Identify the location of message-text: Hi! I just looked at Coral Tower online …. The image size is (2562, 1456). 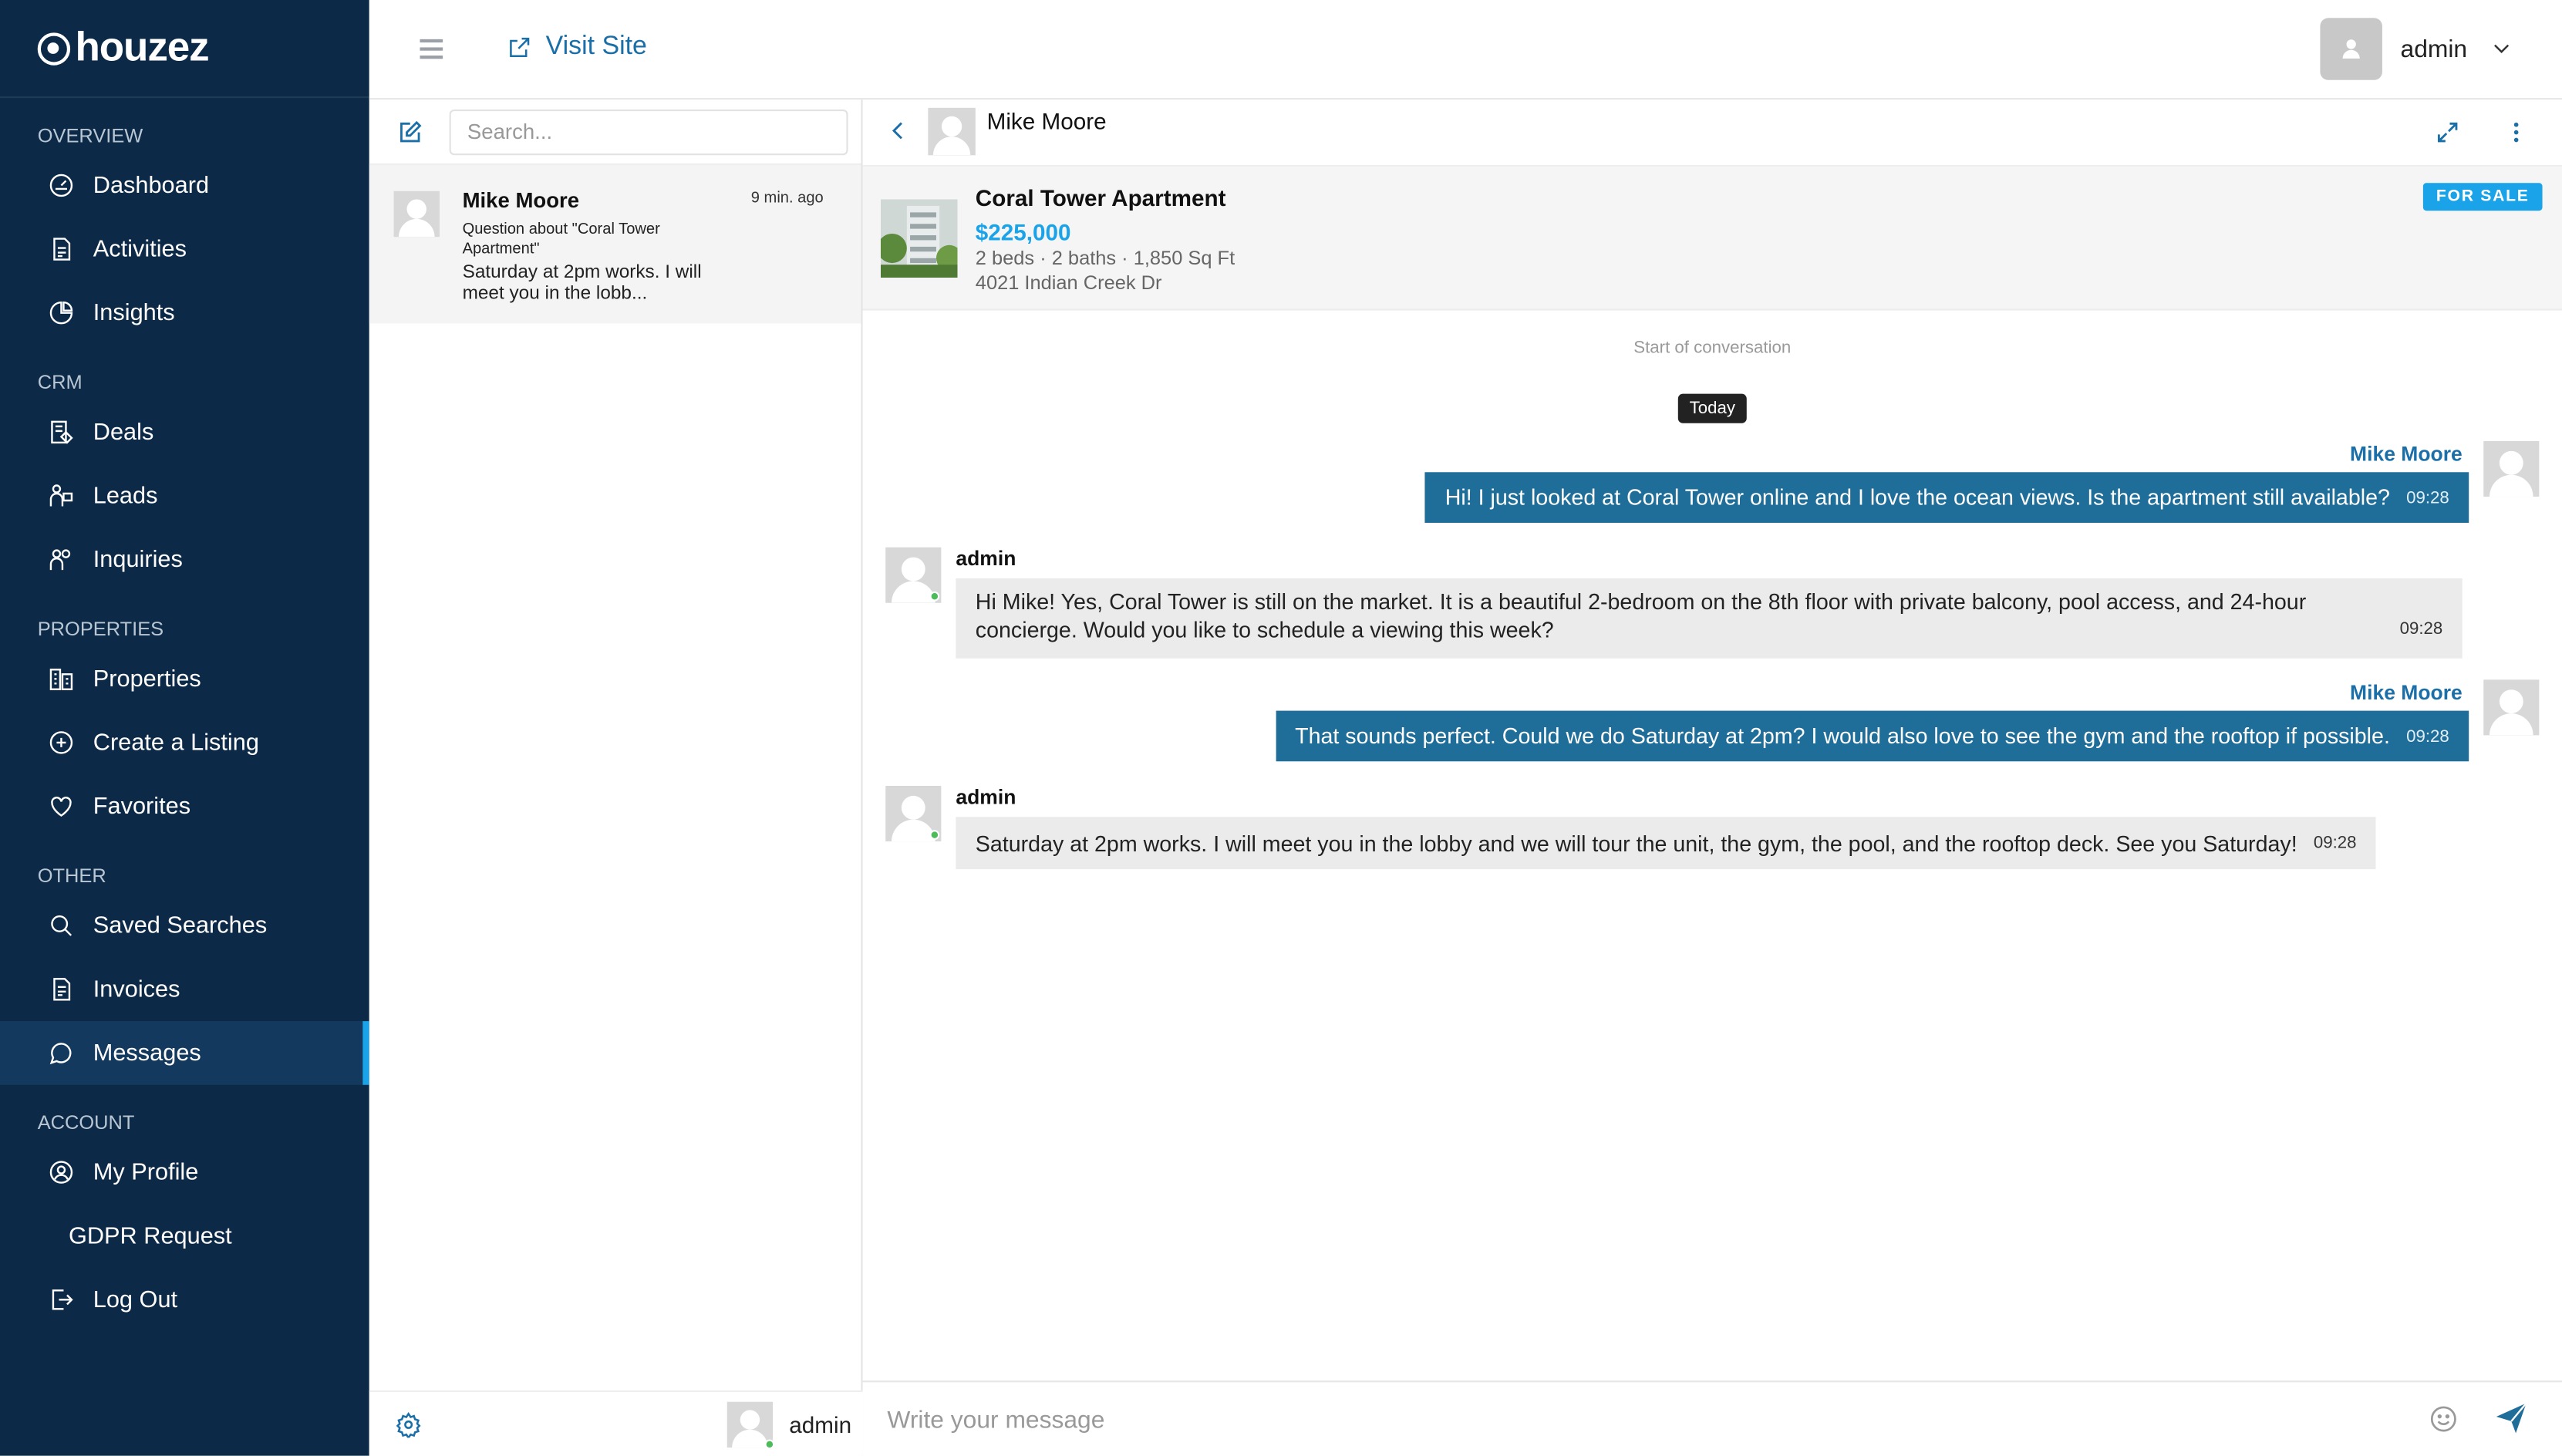
(1917, 498).